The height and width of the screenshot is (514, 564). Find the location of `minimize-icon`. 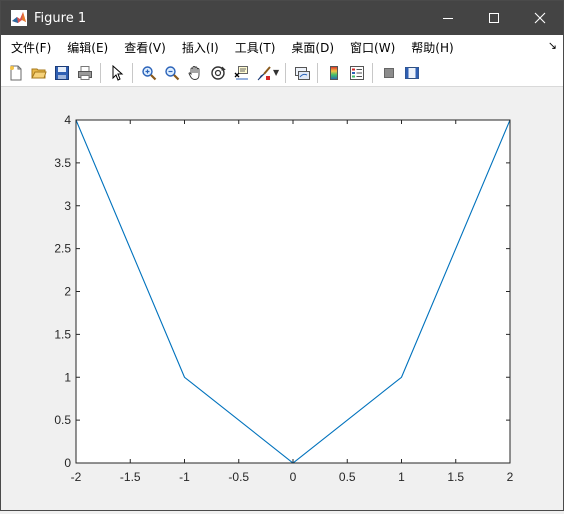

minimize-icon is located at coordinates (448, 18).